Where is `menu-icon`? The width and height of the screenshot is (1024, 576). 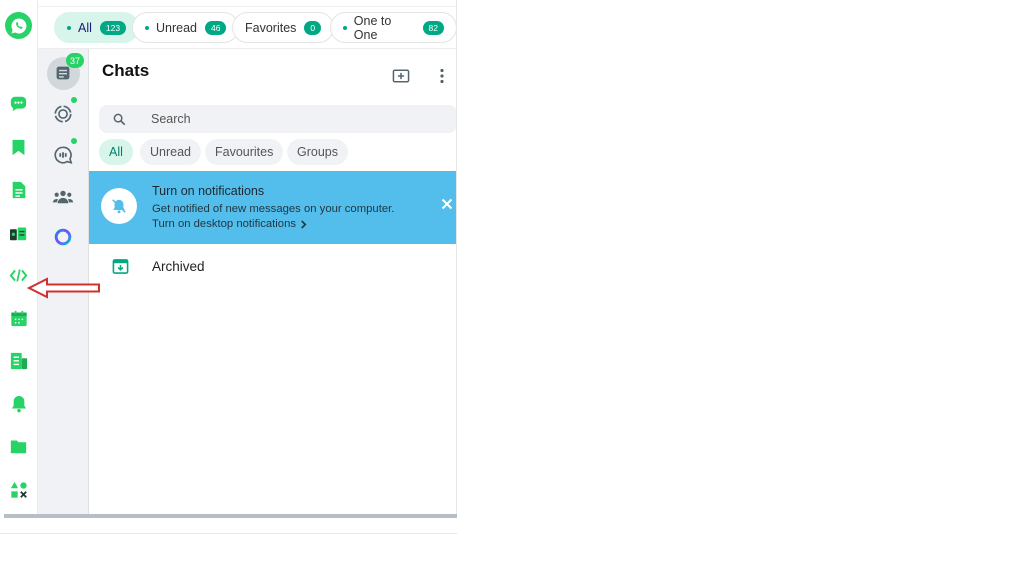 menu-icon is located at coordinates (442, 76).